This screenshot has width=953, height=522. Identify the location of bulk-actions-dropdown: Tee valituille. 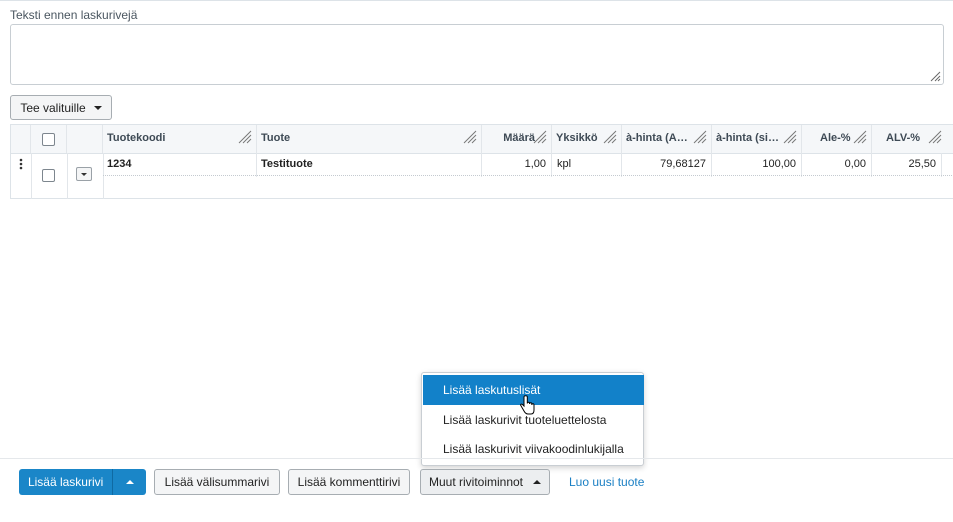
(61, 107).